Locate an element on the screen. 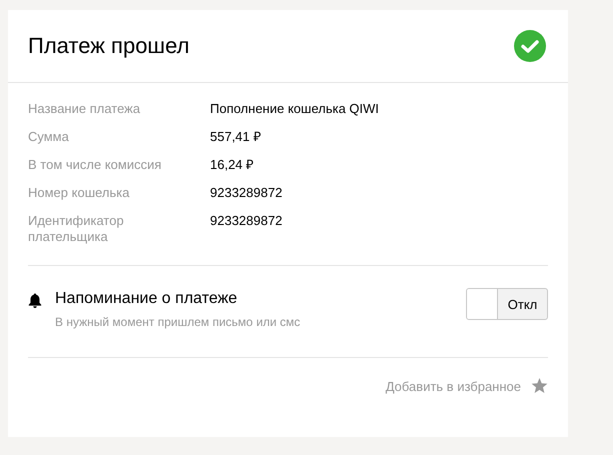  field-value: Пополнение кошелька QIWI is located at coordinates (294, 109).